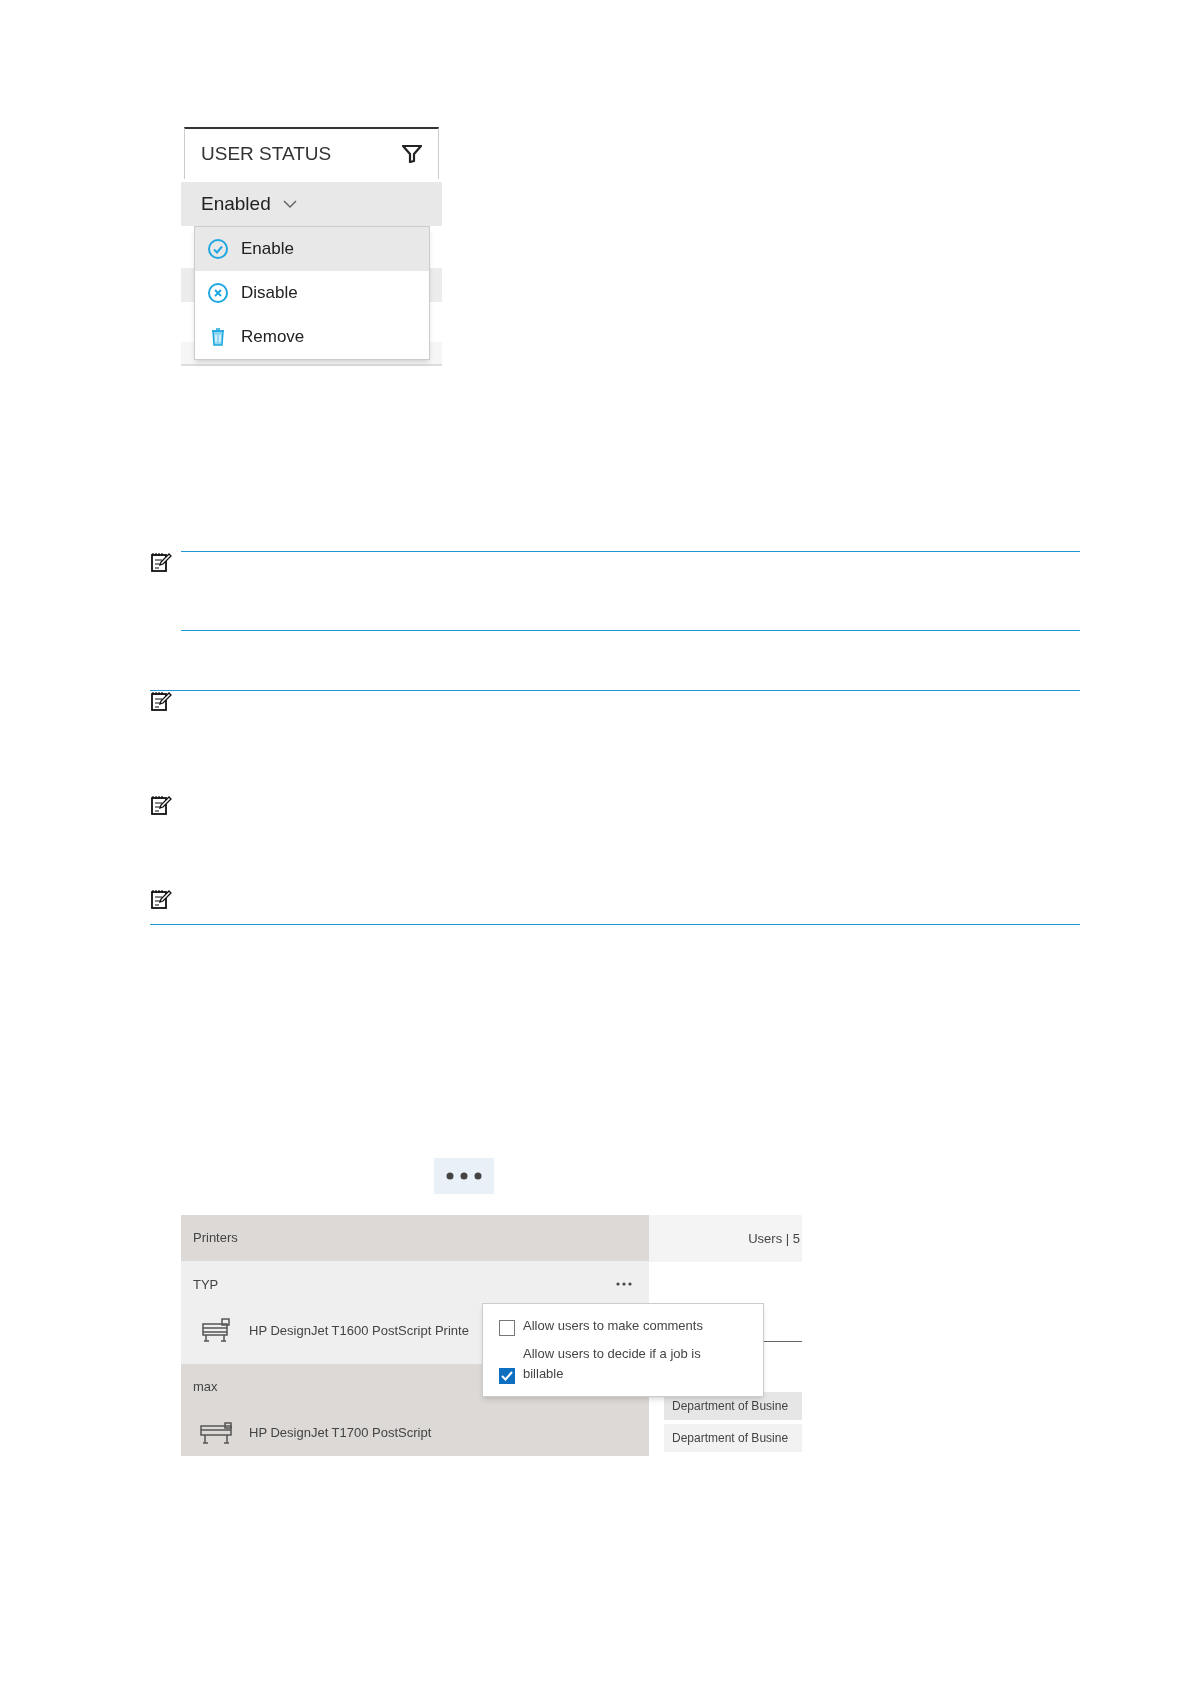 Image resolution: width=1190 pixels, height=1684 pixels. What do you see at coordinates (273, 337) in the screenshot?
I see `menu-item-label: Remove` at bounding box center [273, 337].